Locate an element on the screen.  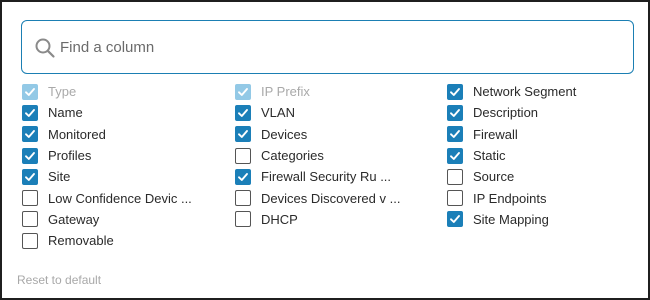
column-option: Monitored is located at coordinates (122, 134).